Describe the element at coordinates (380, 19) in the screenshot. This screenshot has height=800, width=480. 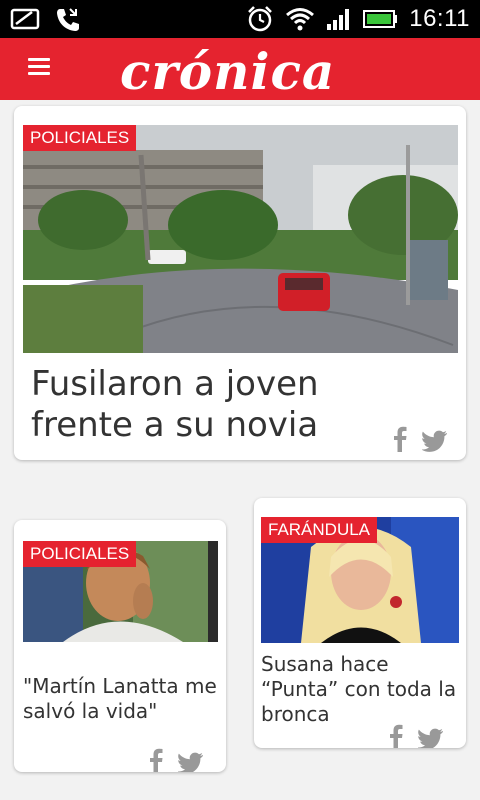
I see `battery-icon` at that location.